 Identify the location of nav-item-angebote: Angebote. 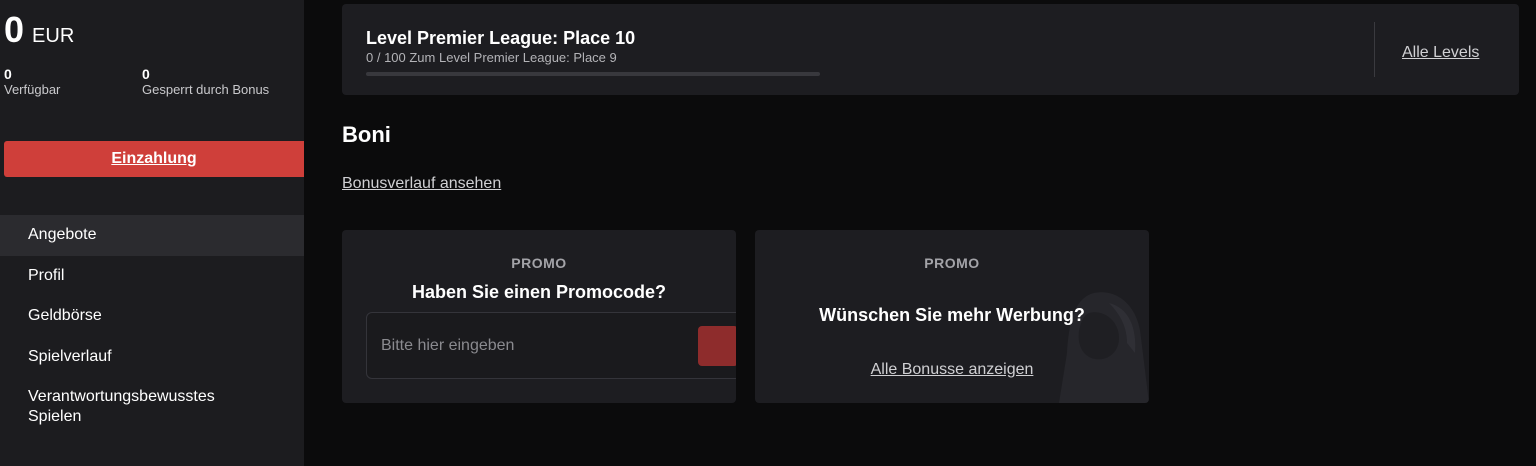
(152, 235).